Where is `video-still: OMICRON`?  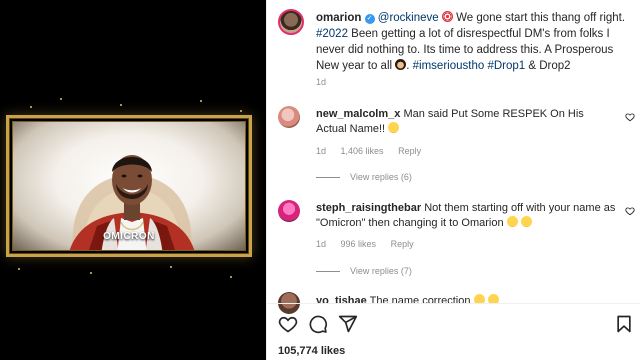
video-still: OMICRON is located at coordinates (129, 186).